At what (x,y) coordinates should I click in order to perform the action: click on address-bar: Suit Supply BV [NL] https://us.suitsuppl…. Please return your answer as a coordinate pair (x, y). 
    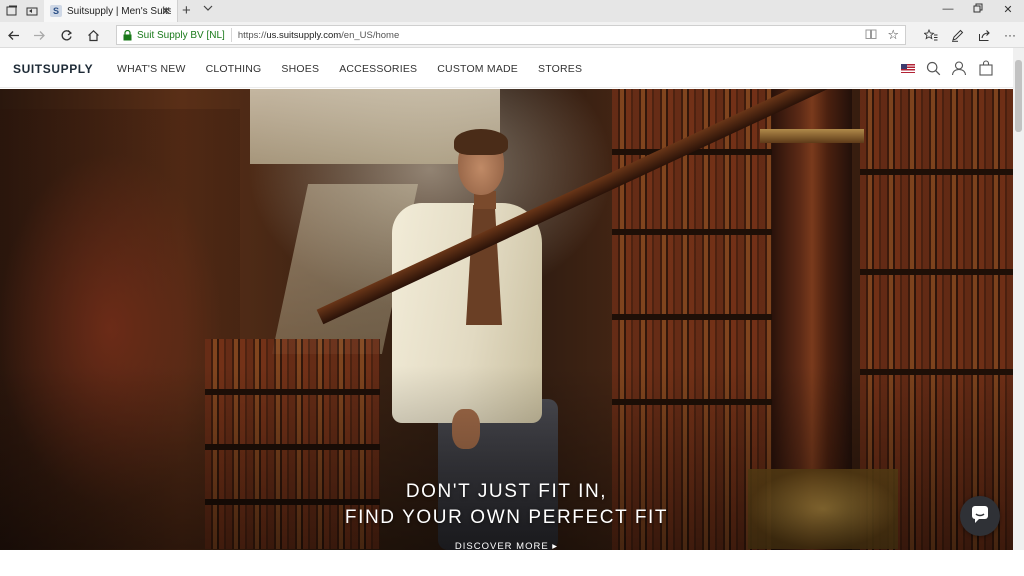
    Looking at the image, I should click on (511, 35).